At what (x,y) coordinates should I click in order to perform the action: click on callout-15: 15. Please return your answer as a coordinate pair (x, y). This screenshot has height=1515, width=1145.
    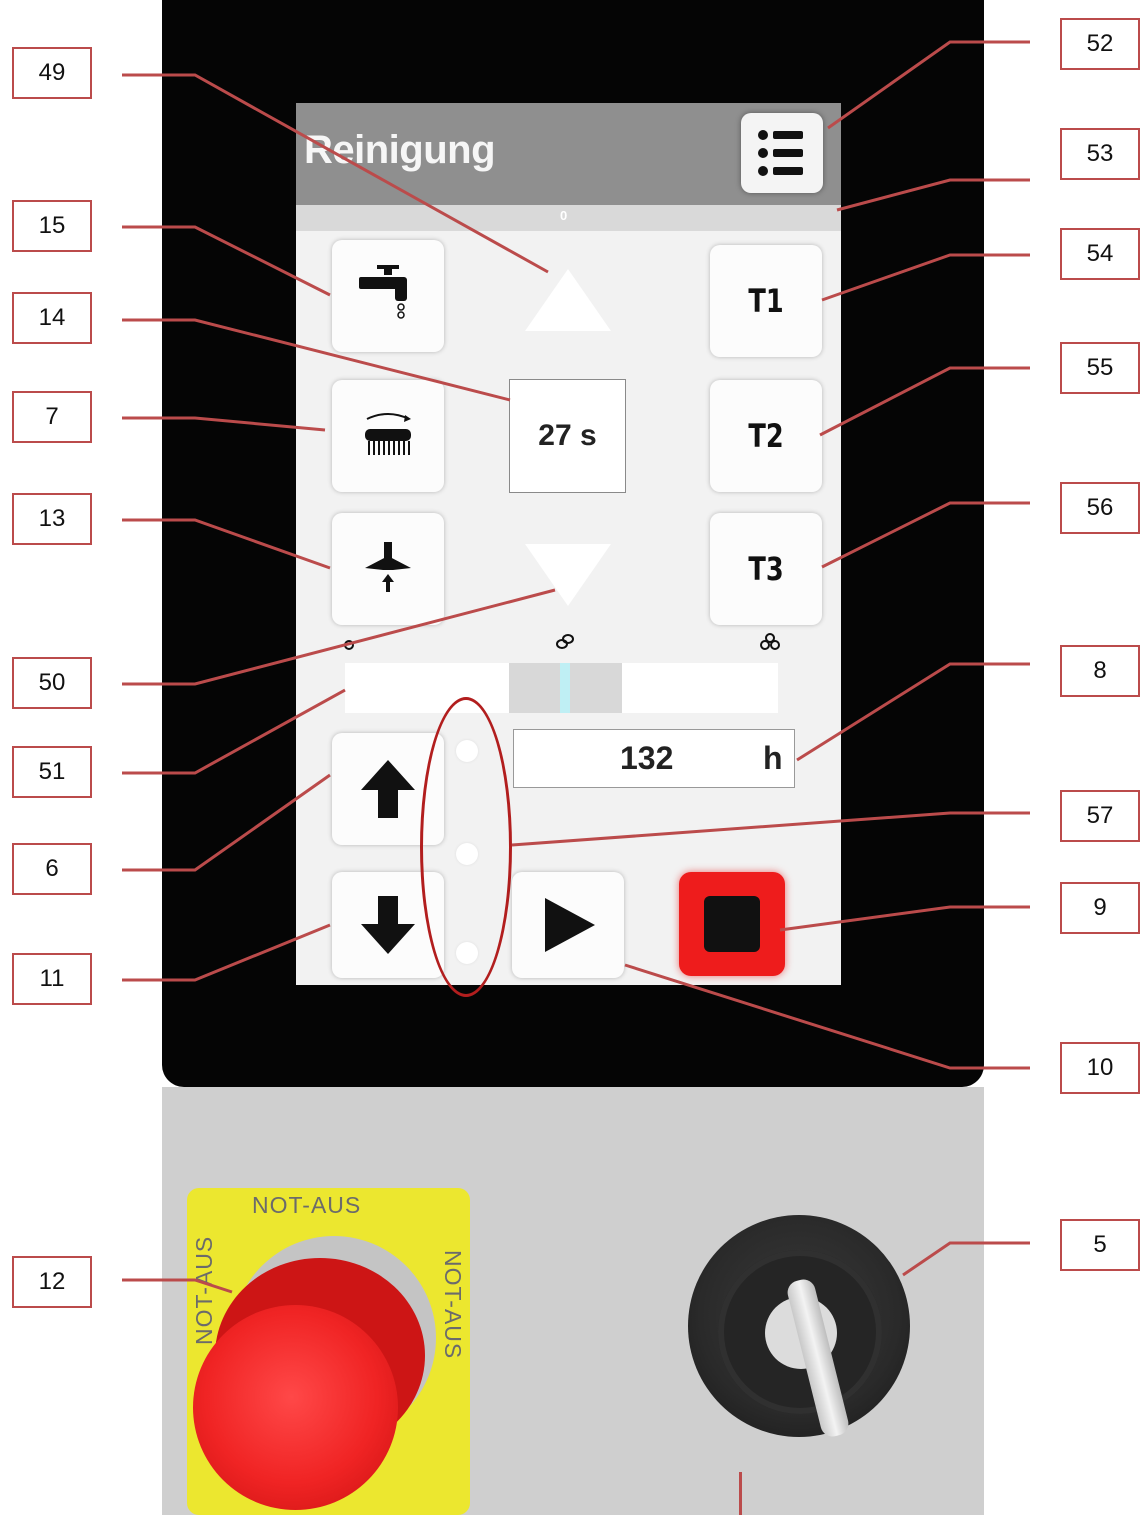
    Looking at the image, I should click on (52, 226).